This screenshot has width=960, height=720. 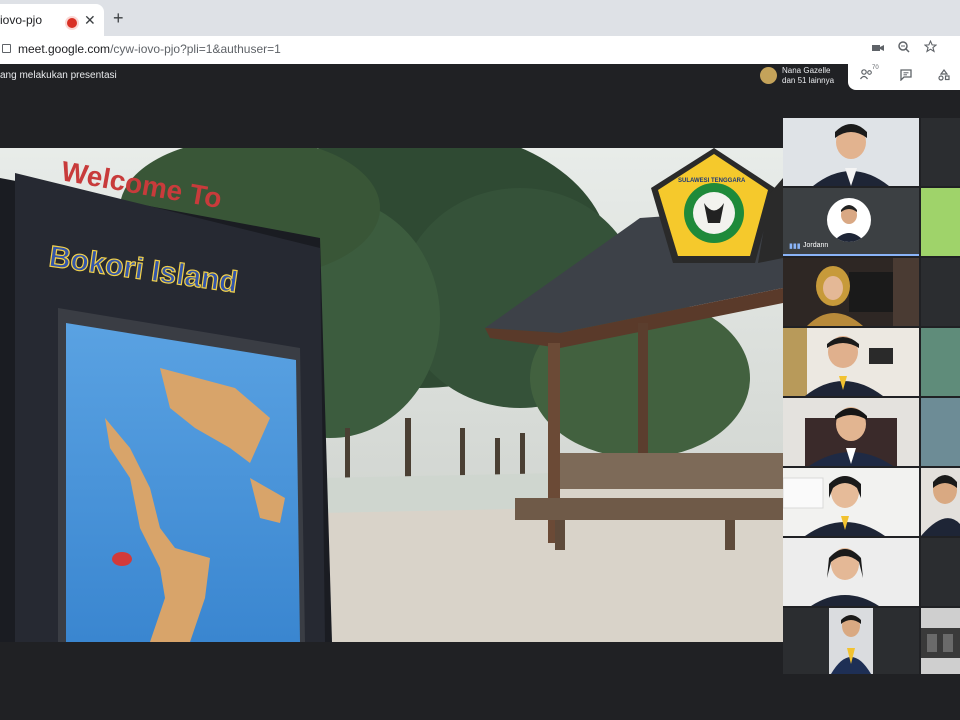 What do you see at coordinates (64, 49) in the screenshot?
I see `url-host: meet.google.com` at bounding box center [64, 49].